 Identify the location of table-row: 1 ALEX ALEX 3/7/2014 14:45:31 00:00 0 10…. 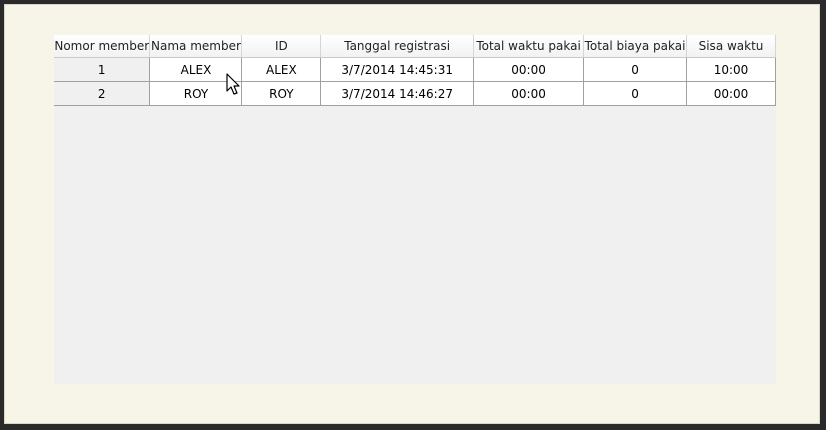
(415, 69).